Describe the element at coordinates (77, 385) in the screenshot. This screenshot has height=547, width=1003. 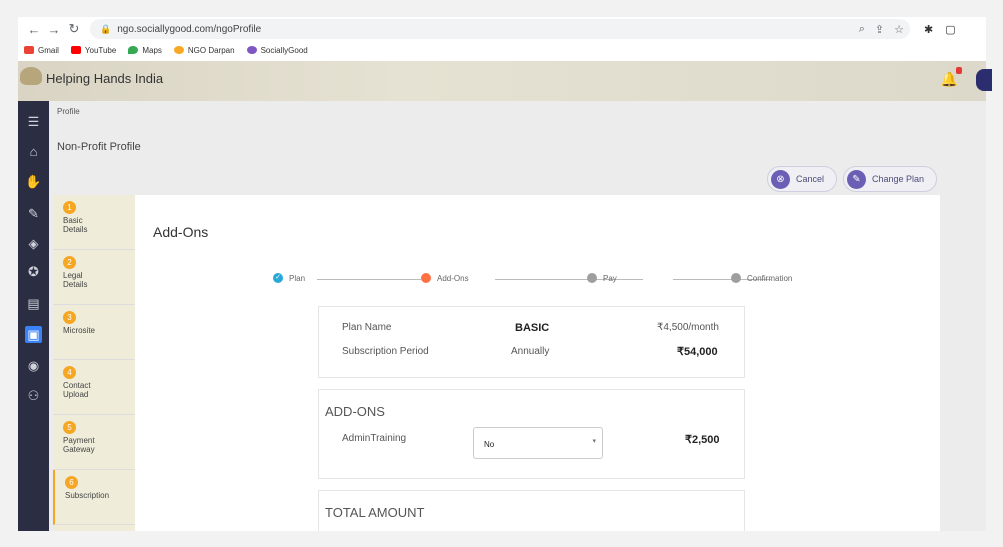
I see `step-label: Contact` at that location.